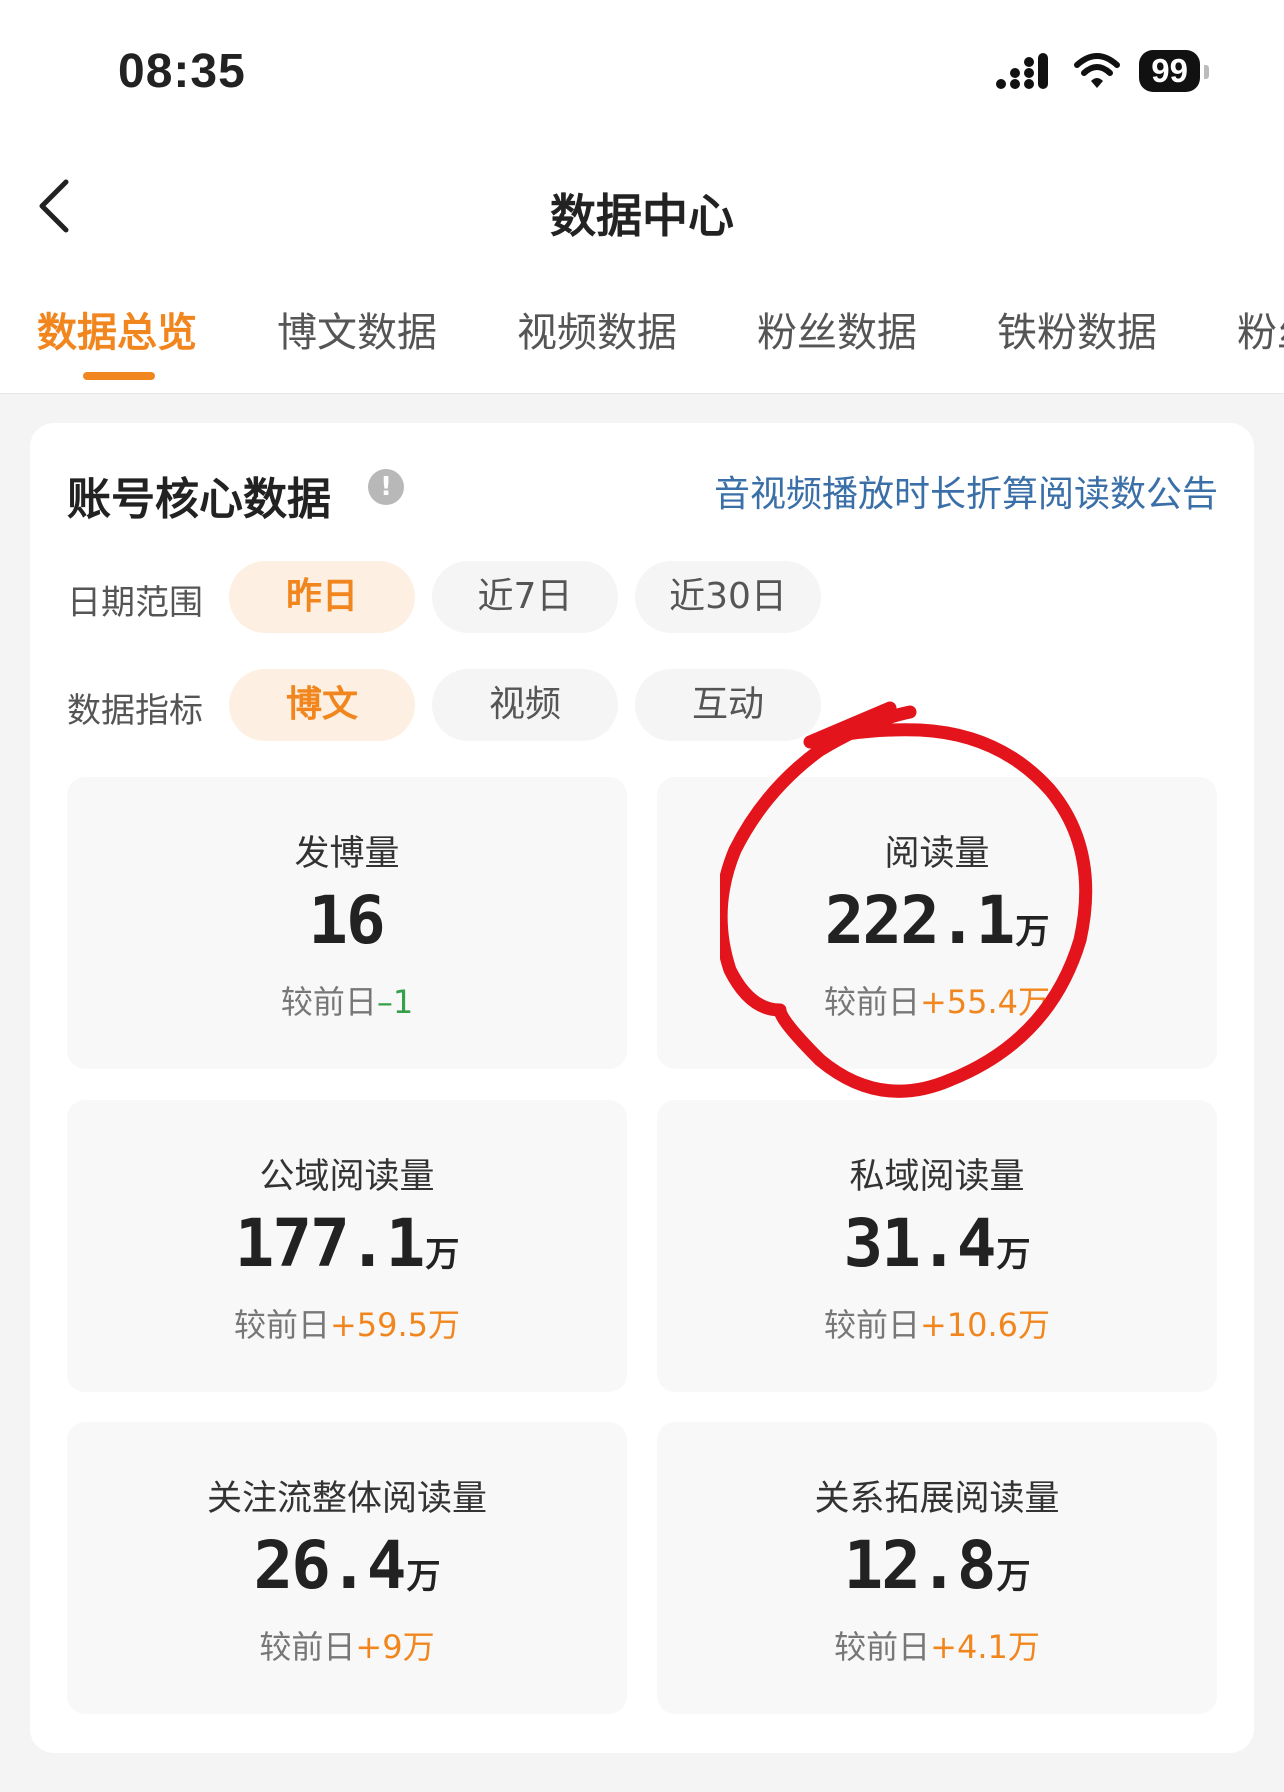 The width and height of the screenshot is (1284, 1792). Describe the element at coordinates (386, 487) in the screenshot. I see `info-icon: !` at that location.